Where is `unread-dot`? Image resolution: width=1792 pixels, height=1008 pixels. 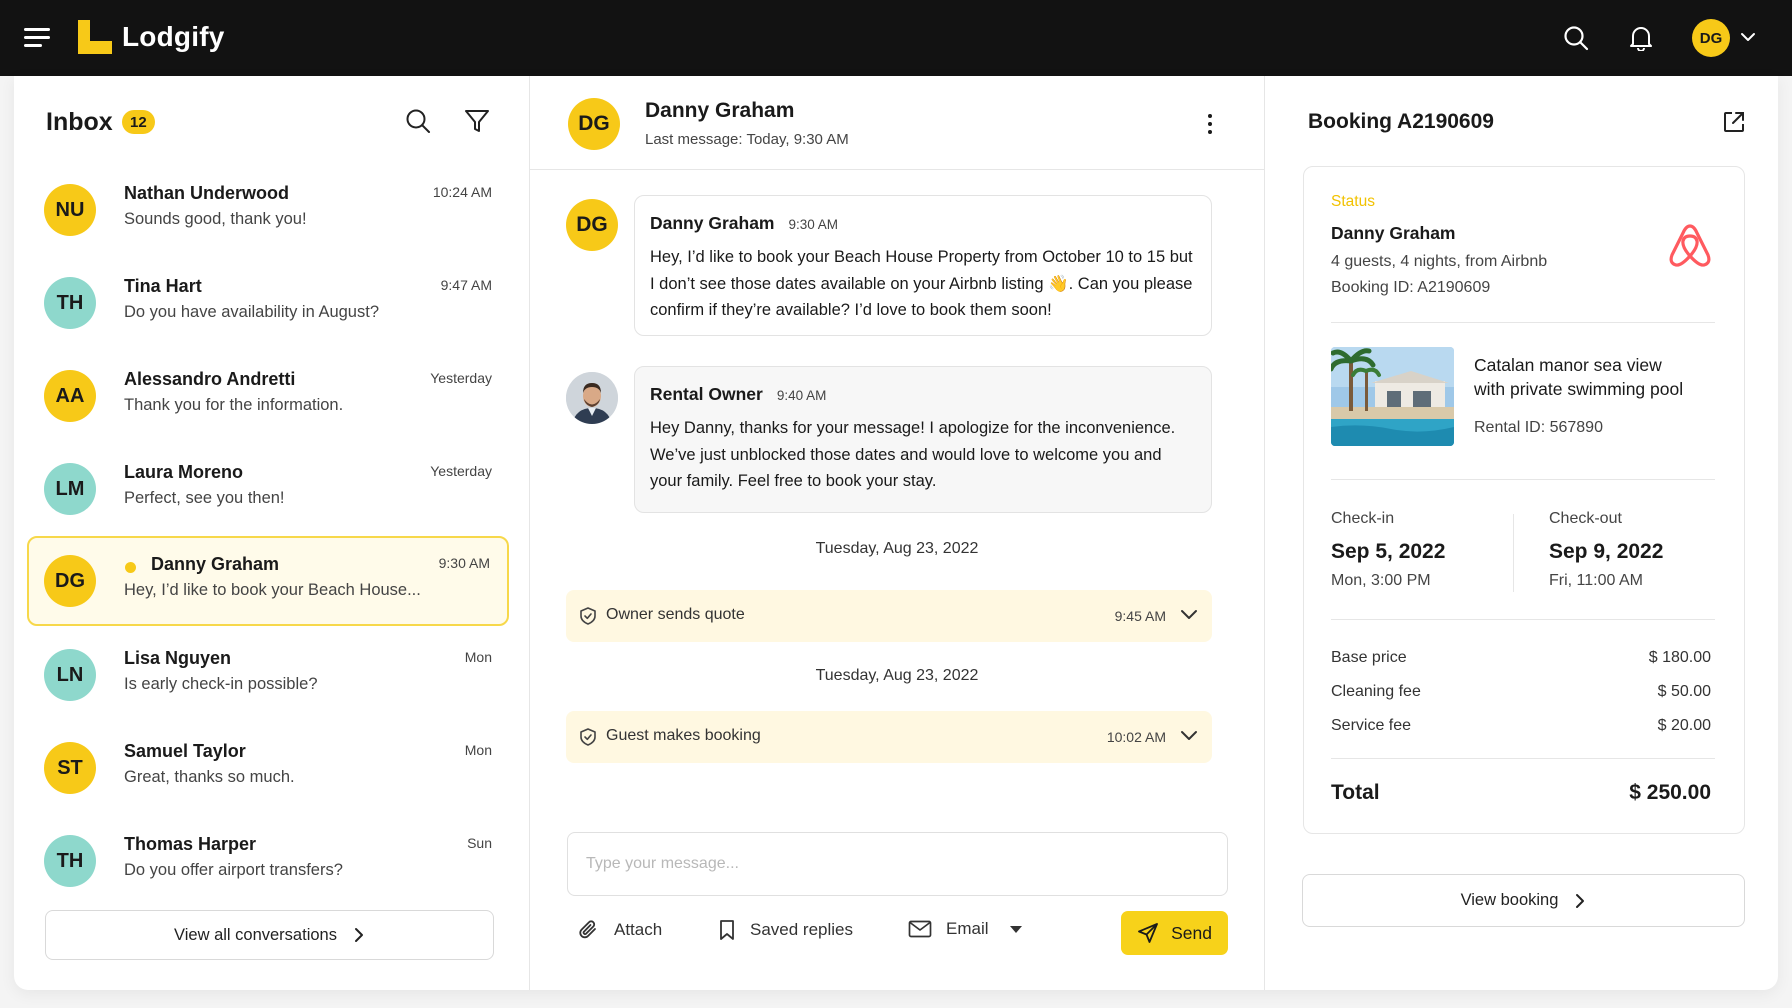
unread-dot is located at coordinates (130, 567).